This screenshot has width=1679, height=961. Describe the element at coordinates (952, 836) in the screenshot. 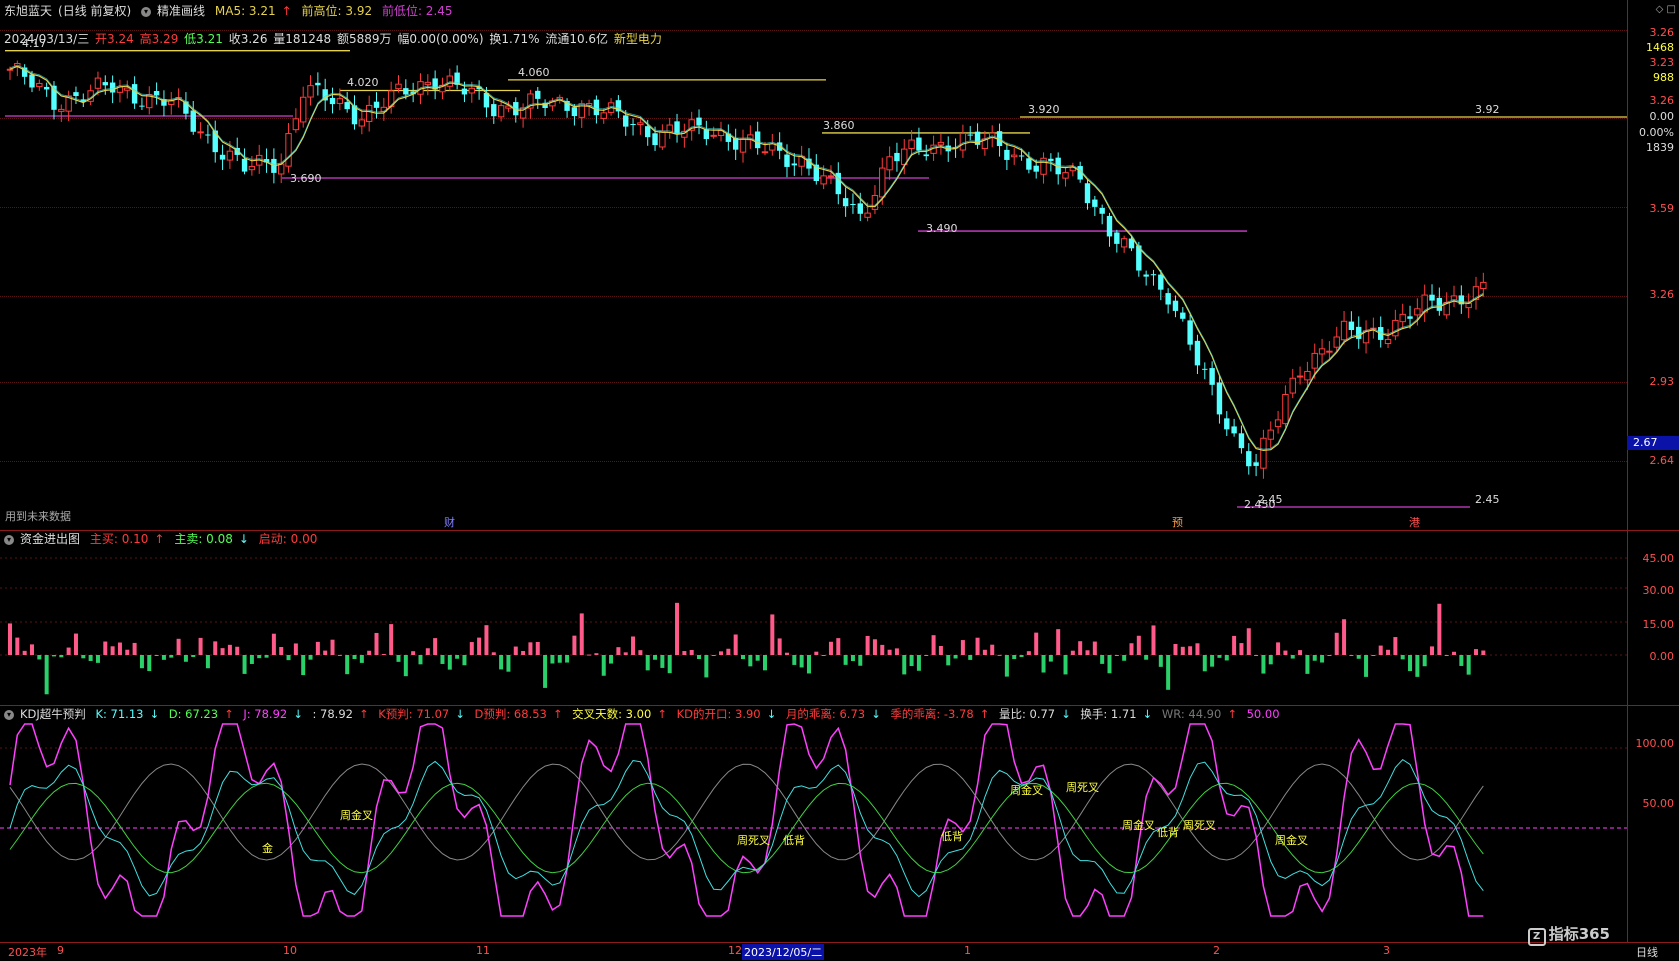

I see `kdj-signal-label: 低背` at that location.